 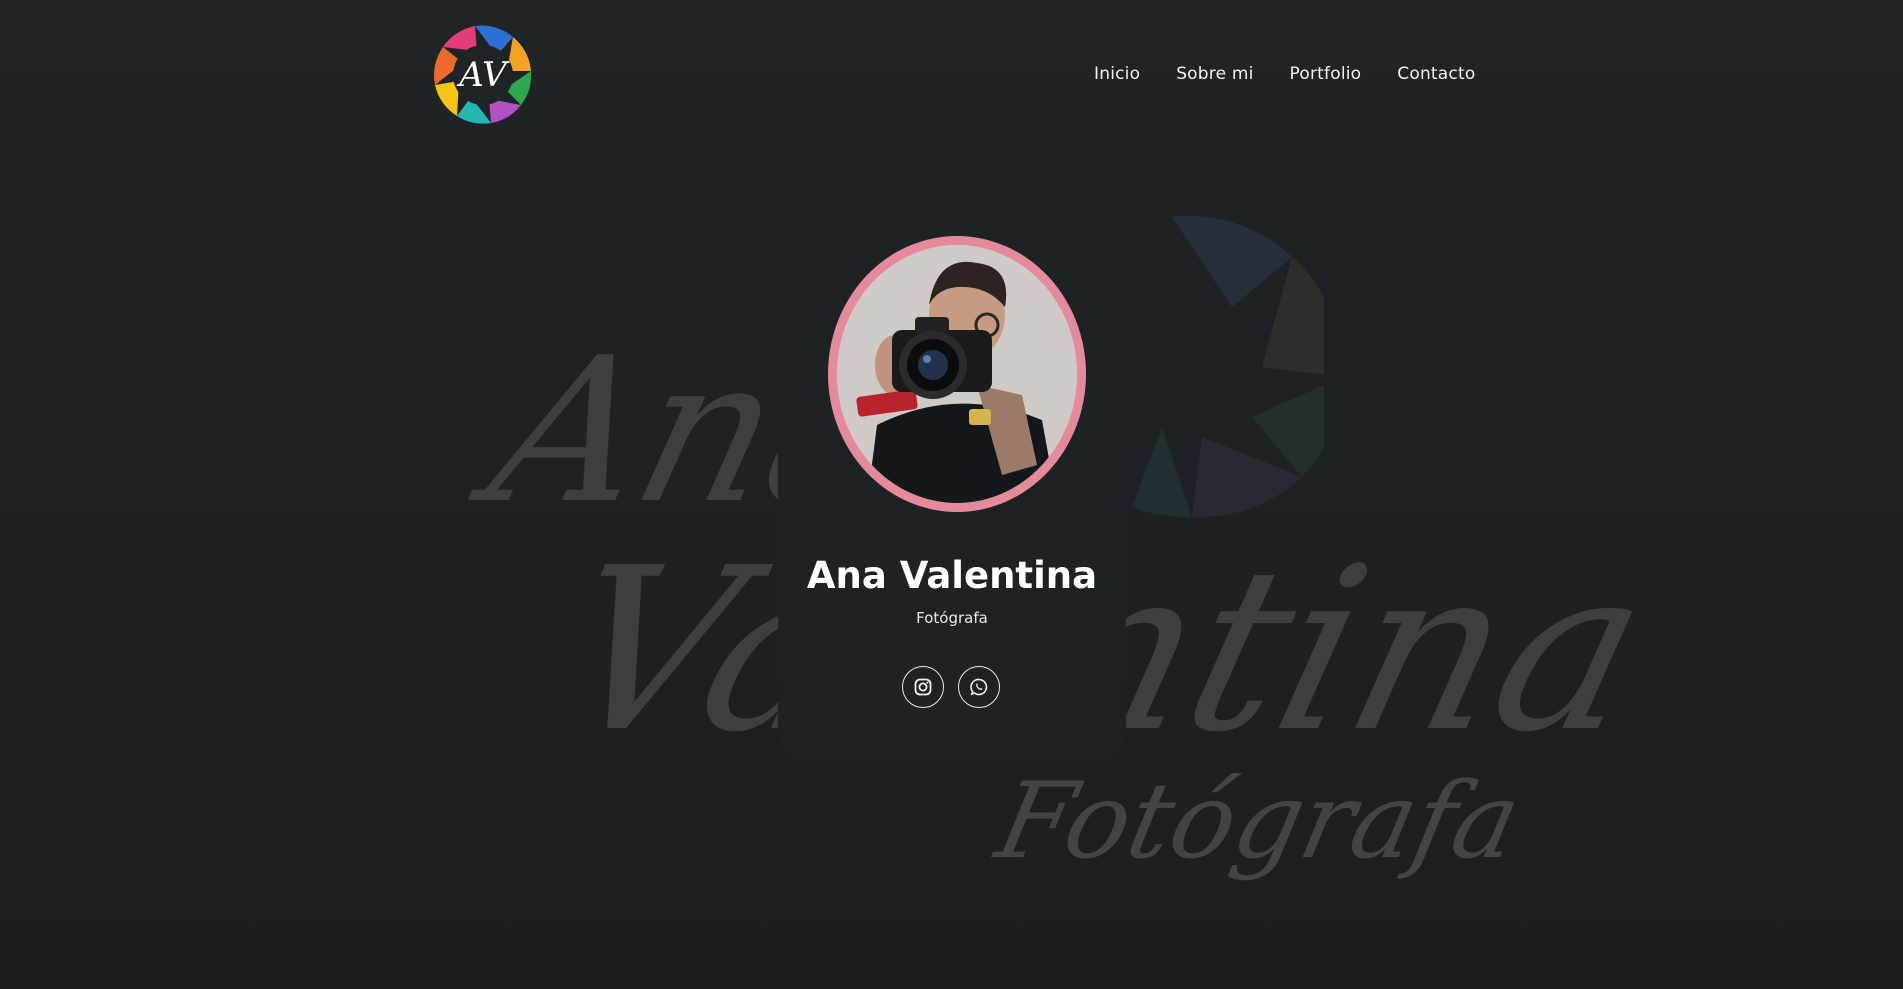 I want to click on profile-role: Fotógrafa, so click(x=952, y=618).